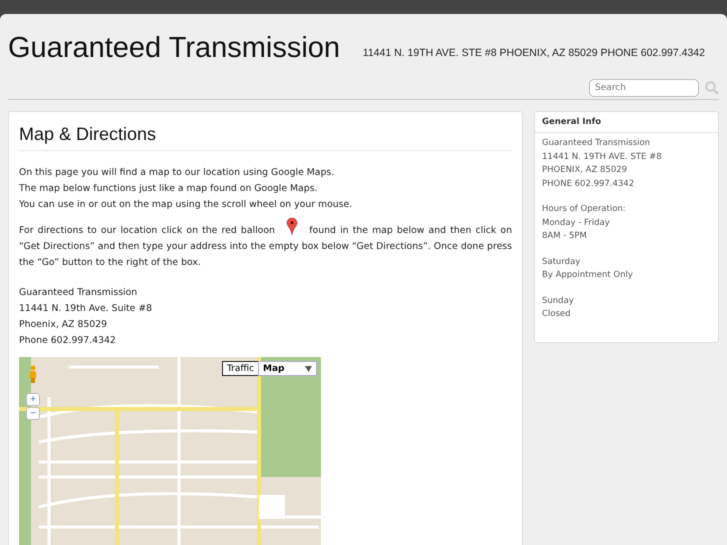 Image resolution: width=727 pixels, height=545 pixels. Describe the element at coordinates (265, 137) in the screenshot. I see `page-heading: Map & Directions` at that location.